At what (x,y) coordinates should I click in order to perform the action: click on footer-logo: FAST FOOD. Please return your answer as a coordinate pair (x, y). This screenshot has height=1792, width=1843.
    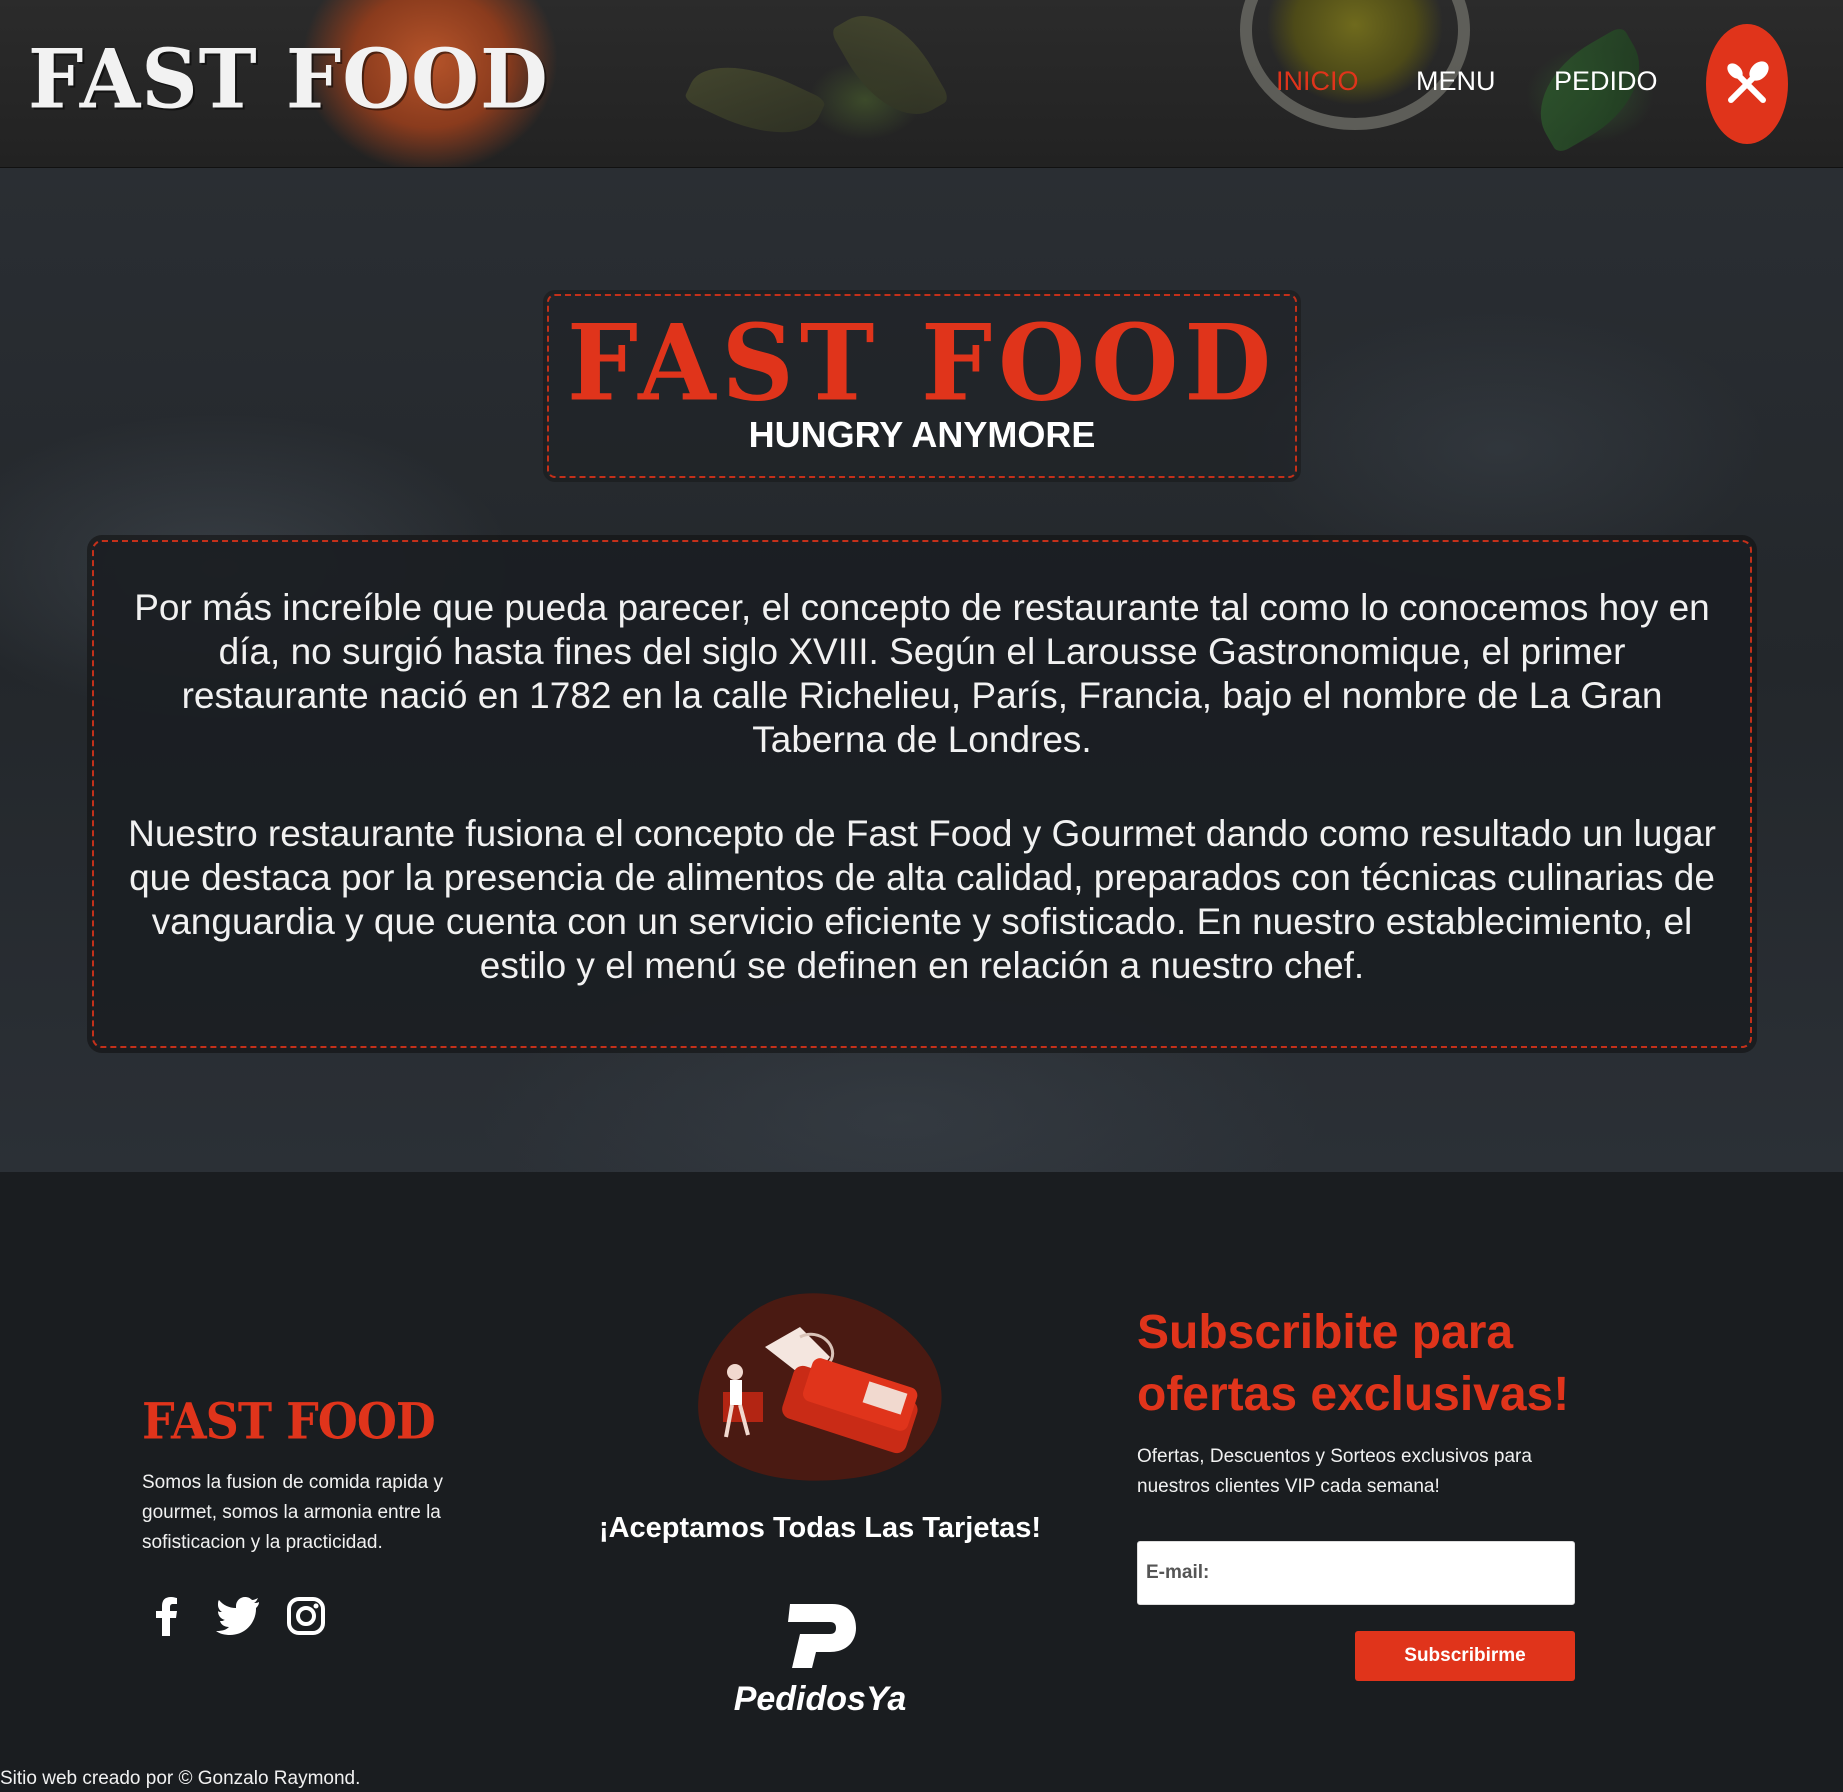
    Looking at the image, I should click on (289, 1421).